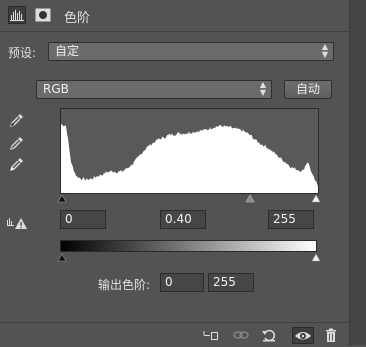  What do you see at coordinates (182, 282) in the screenshot?
I see `output-black-field: 0` at bounding box center [182, 282].